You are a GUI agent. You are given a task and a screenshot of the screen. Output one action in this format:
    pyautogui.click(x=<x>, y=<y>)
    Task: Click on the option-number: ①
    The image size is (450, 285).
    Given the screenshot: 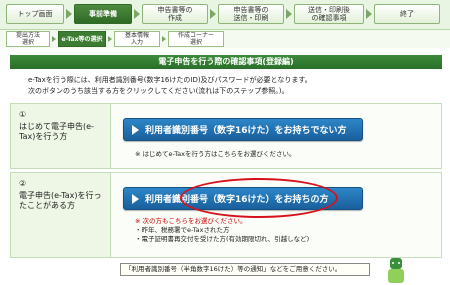 What is the action you would take?
    pyautogui.click(x=23, y=114)
    